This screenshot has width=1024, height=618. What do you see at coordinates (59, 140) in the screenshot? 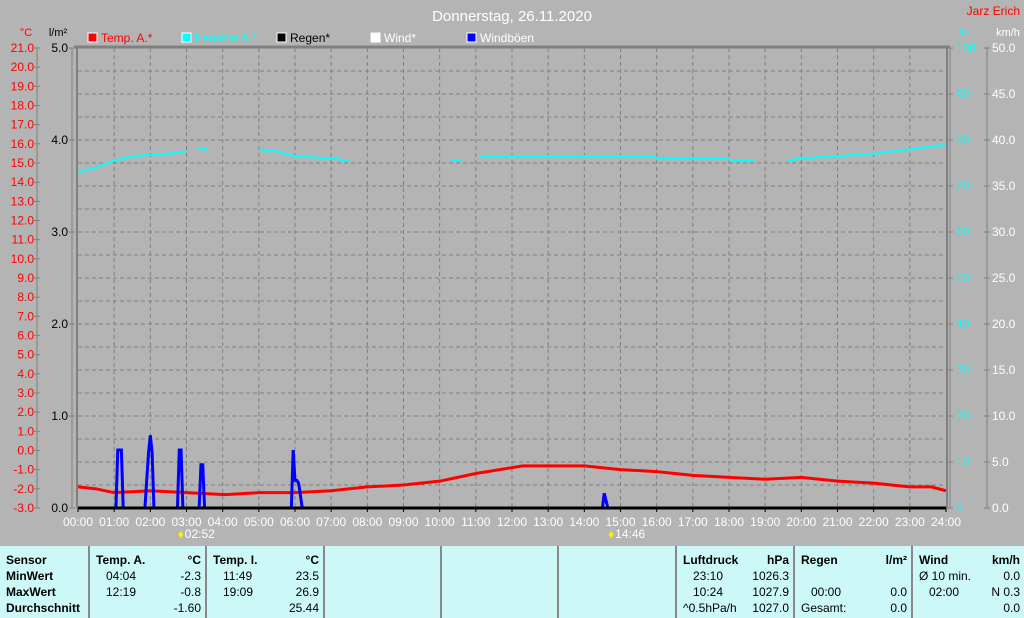
I see `rain-tick-label: 4.0` at bounding box center [59, 140].